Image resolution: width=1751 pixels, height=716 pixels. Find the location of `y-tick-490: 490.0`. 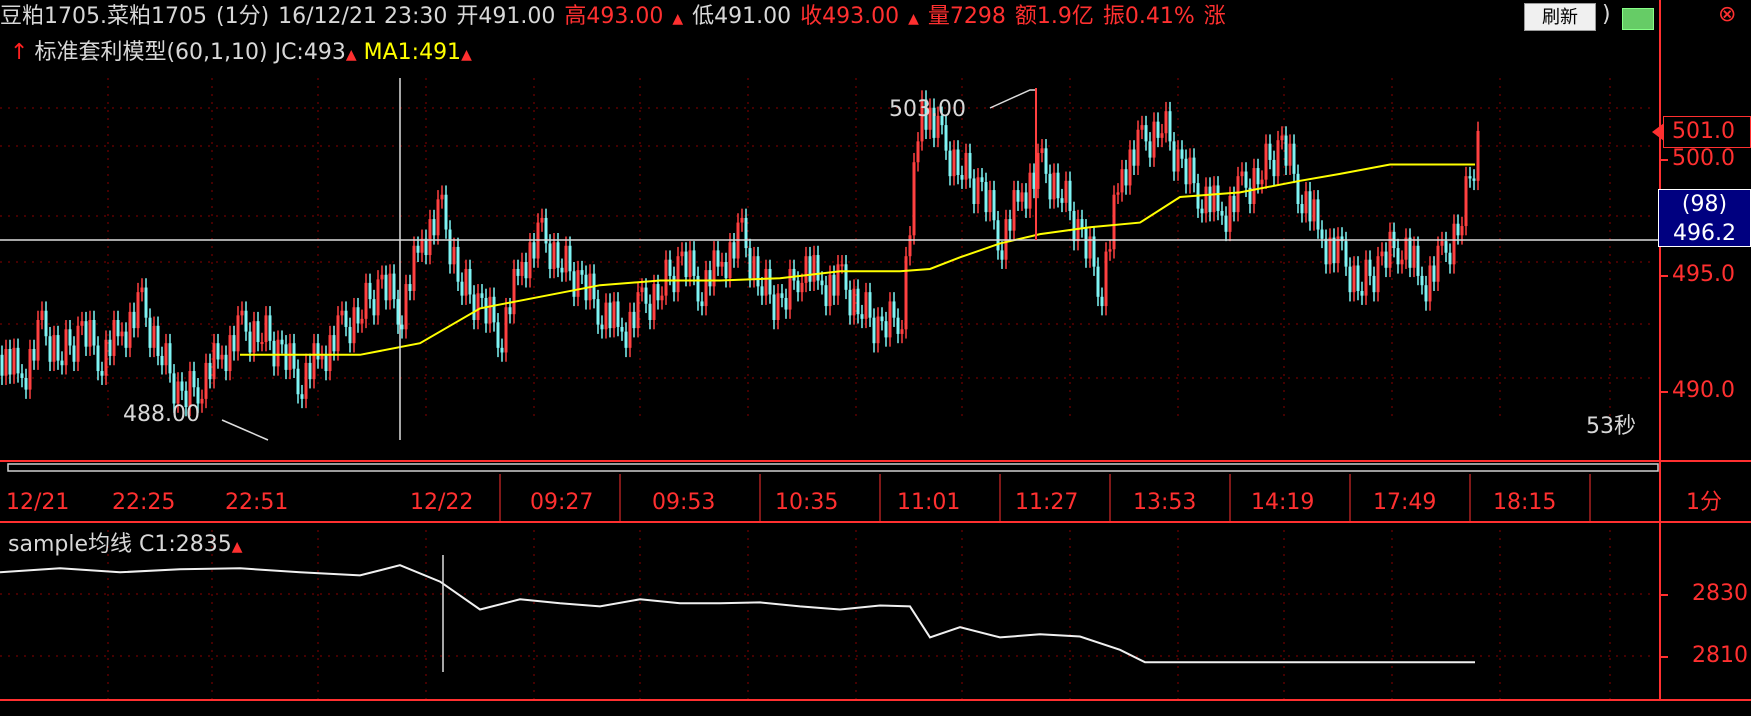

y-tick-490: 490.0 is located at coordinates (1703, 390).